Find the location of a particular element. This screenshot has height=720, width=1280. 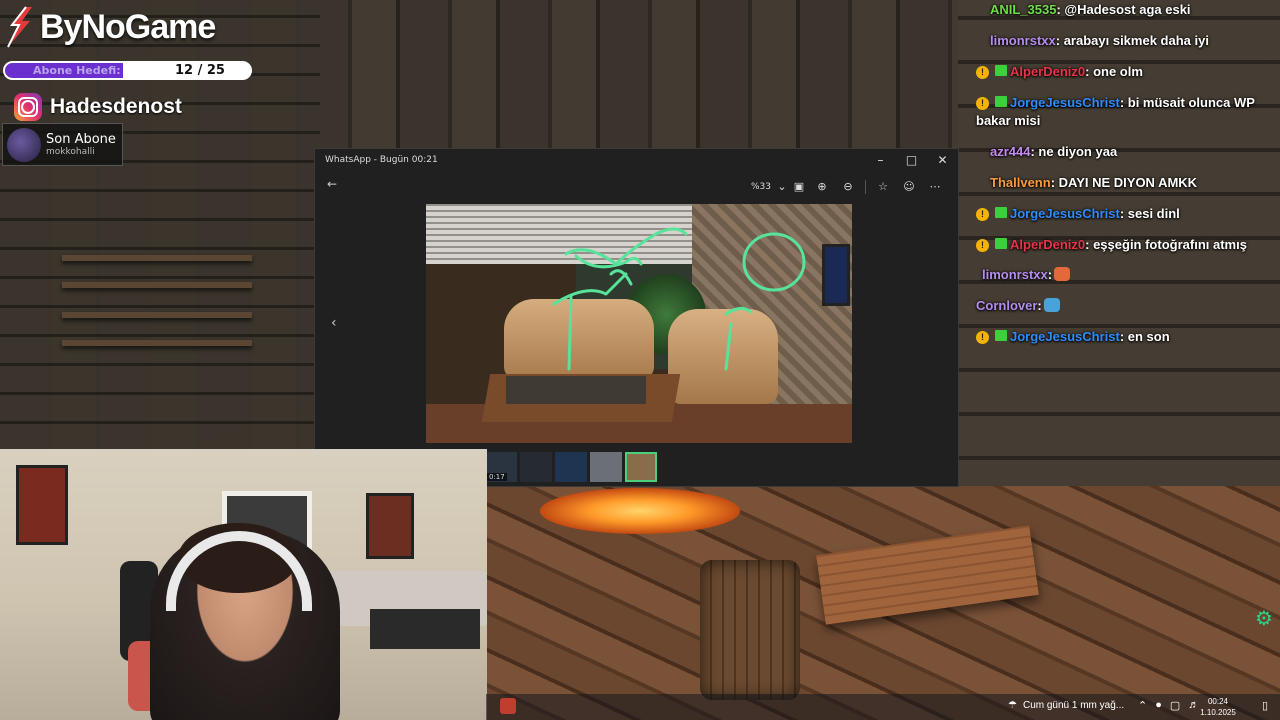

chat-message: Thallvenn: DAYI NE DIYON AMKK is located at coordinates (1135, 183).